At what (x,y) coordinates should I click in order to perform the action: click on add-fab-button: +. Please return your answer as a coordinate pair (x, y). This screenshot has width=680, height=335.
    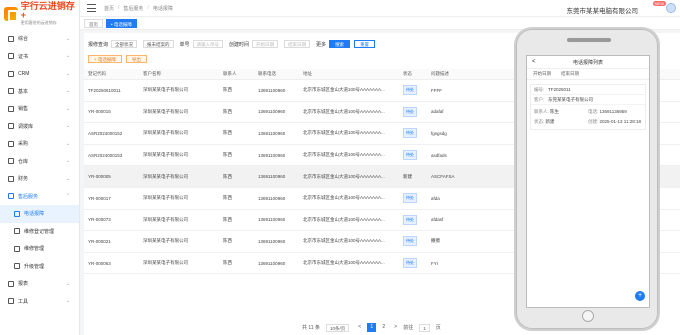
    Looking at the image, I should click on (640, 296).